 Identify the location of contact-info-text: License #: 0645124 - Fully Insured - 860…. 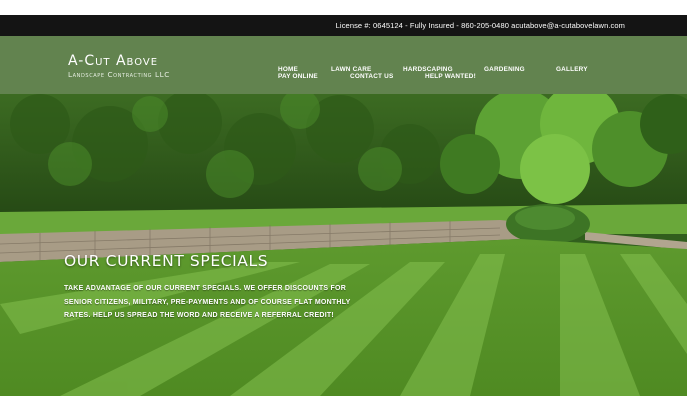
(480, 25).